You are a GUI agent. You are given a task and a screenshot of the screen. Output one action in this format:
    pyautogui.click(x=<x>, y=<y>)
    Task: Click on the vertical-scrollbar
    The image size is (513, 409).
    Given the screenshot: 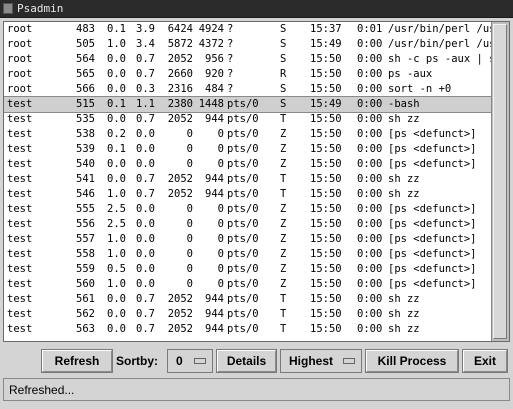 What is the action you would take?
    pyautogui.click(x=500, y=181)
    